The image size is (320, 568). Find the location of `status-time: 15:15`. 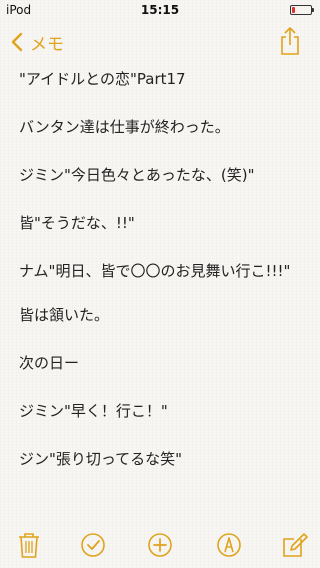

status-time: 15:15 is located at coordinates (160, 10).